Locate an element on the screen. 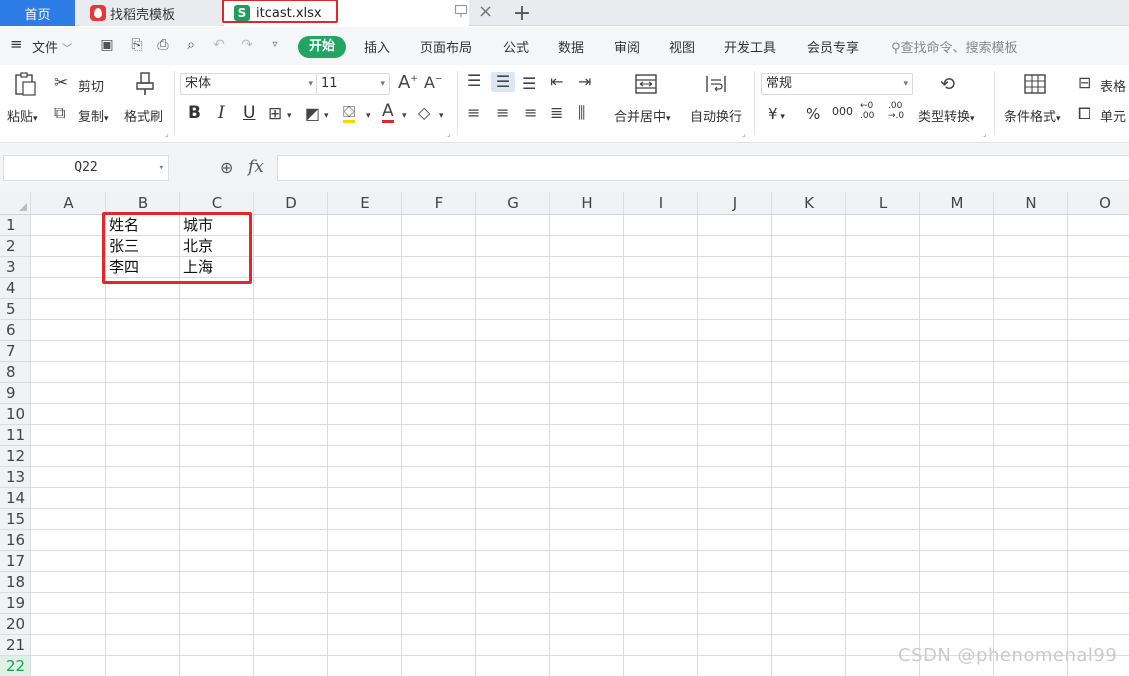 Image resolution: width=1129 pixels, height=676 pixels. row-header-10: 10 is located at coordinates (15, 414).